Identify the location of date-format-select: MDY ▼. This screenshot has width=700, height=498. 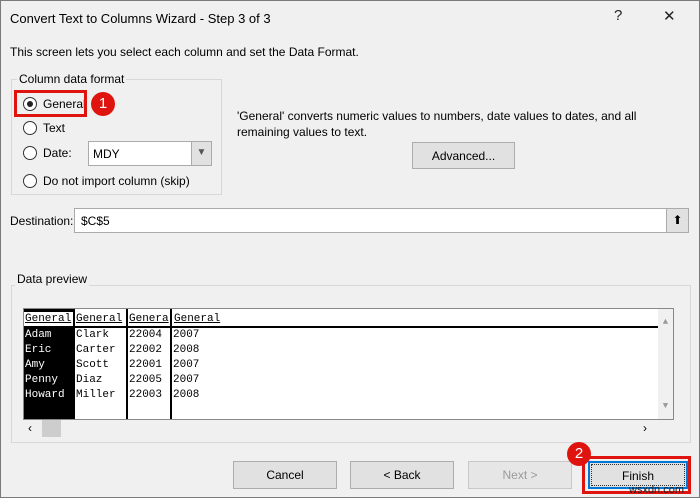
(150, 153).